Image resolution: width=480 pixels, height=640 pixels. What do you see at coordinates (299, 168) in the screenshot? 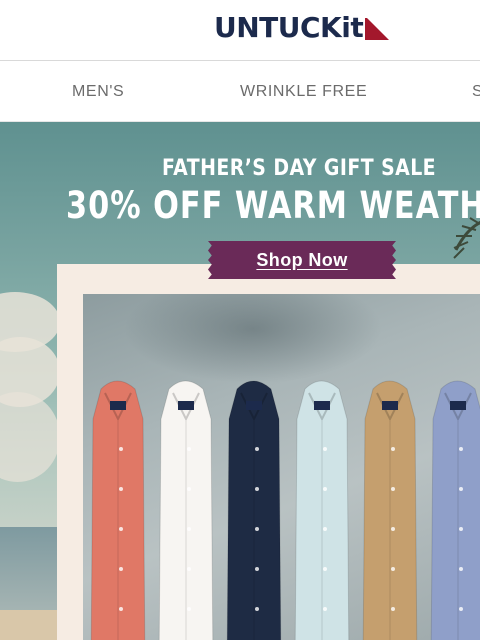
I see `hero-eyebrow: FATHER’S DAY GIFT SALE` at bounding box center [299, 168].